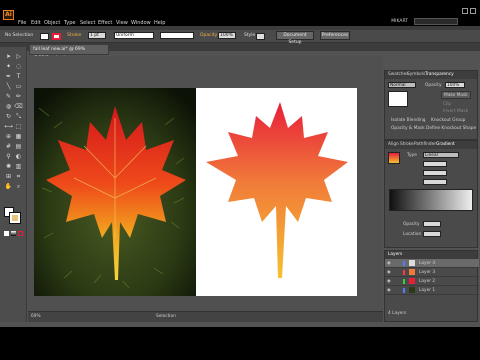 The image size is (480, 360). What do you see at coordinates (431, 200) in the screenshot?
I see `gradient-slider` at bounding box center [431, 200].